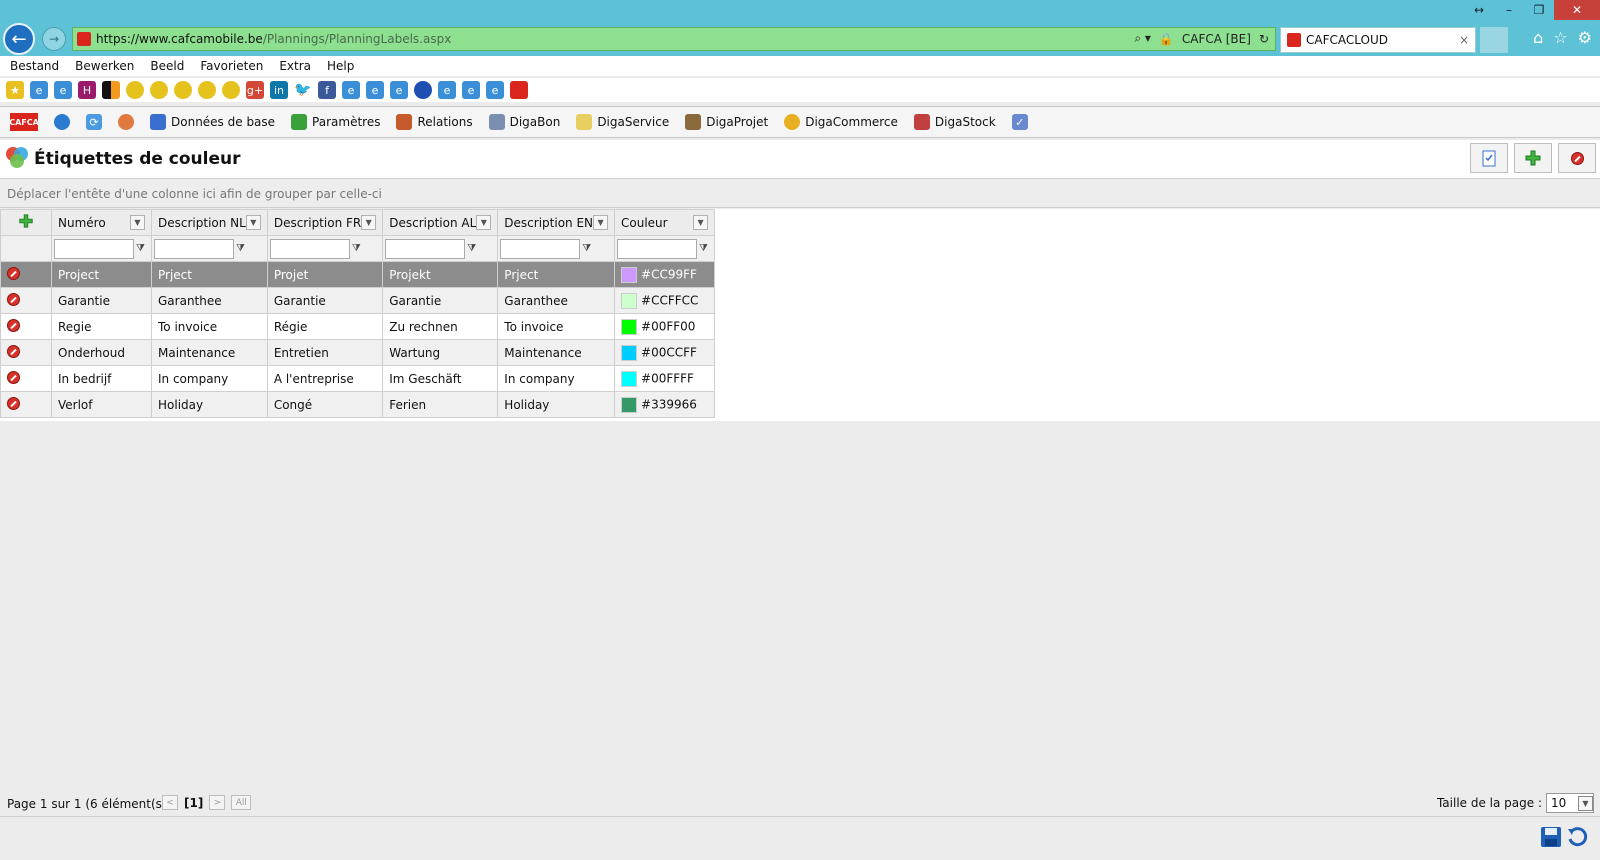 This screenshot has height=860, width=1600. Describe the element at coordinates (325, 300) in the screenshot. I see `cell-fr: Garantie` at that location.